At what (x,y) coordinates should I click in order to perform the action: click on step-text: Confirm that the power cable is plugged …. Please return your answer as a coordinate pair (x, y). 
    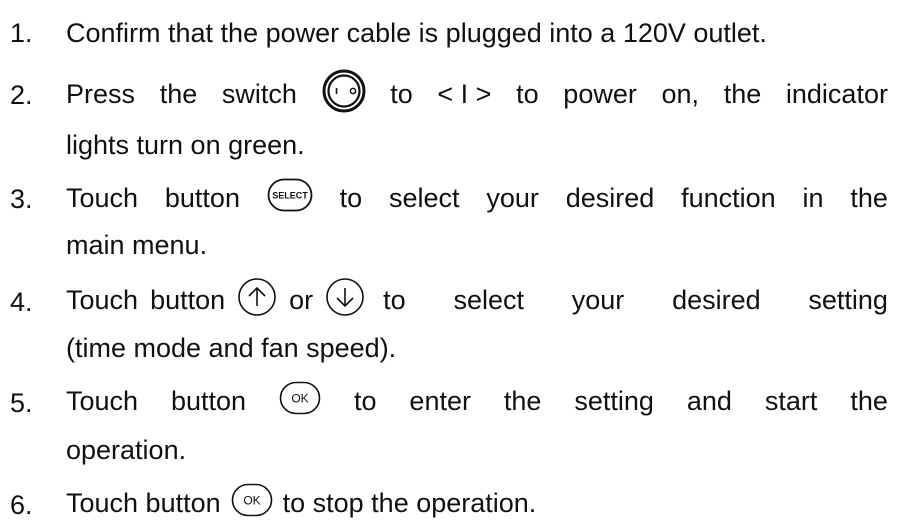
    Looking at the image, I should click on (416, 33).